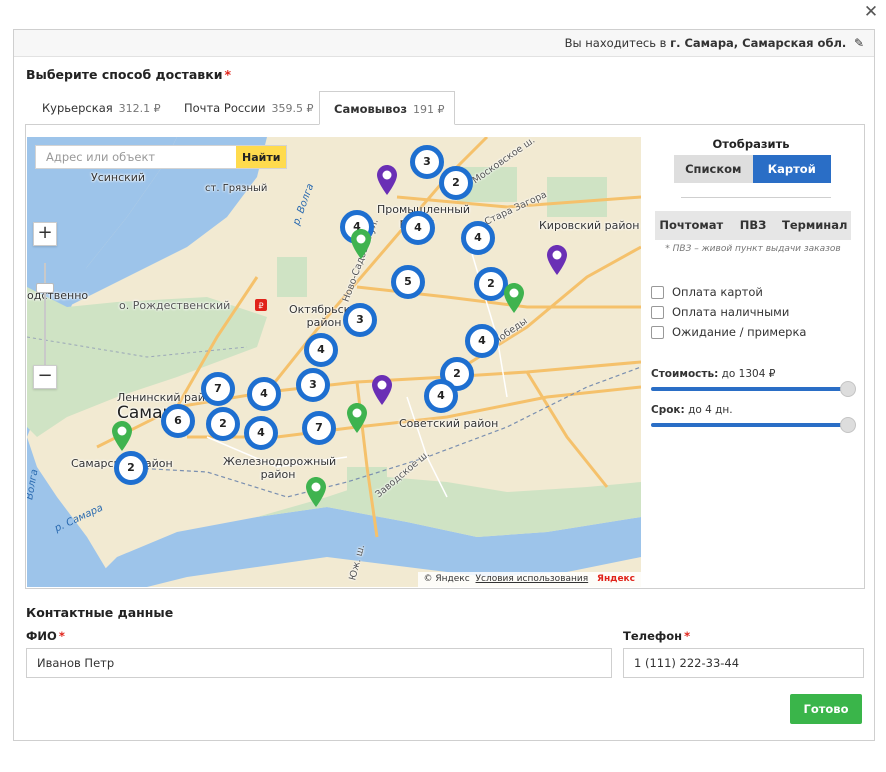 This screenshot has width=886, height=772. Describe the element at coordinates (710, 410) in the screenshot. I see `term-value: до 4 дн.` at that location.